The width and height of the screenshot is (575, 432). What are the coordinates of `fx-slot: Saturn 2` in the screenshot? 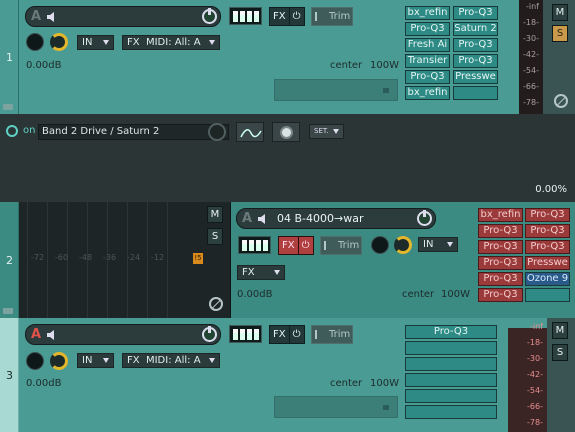 It's located at (475, 29).